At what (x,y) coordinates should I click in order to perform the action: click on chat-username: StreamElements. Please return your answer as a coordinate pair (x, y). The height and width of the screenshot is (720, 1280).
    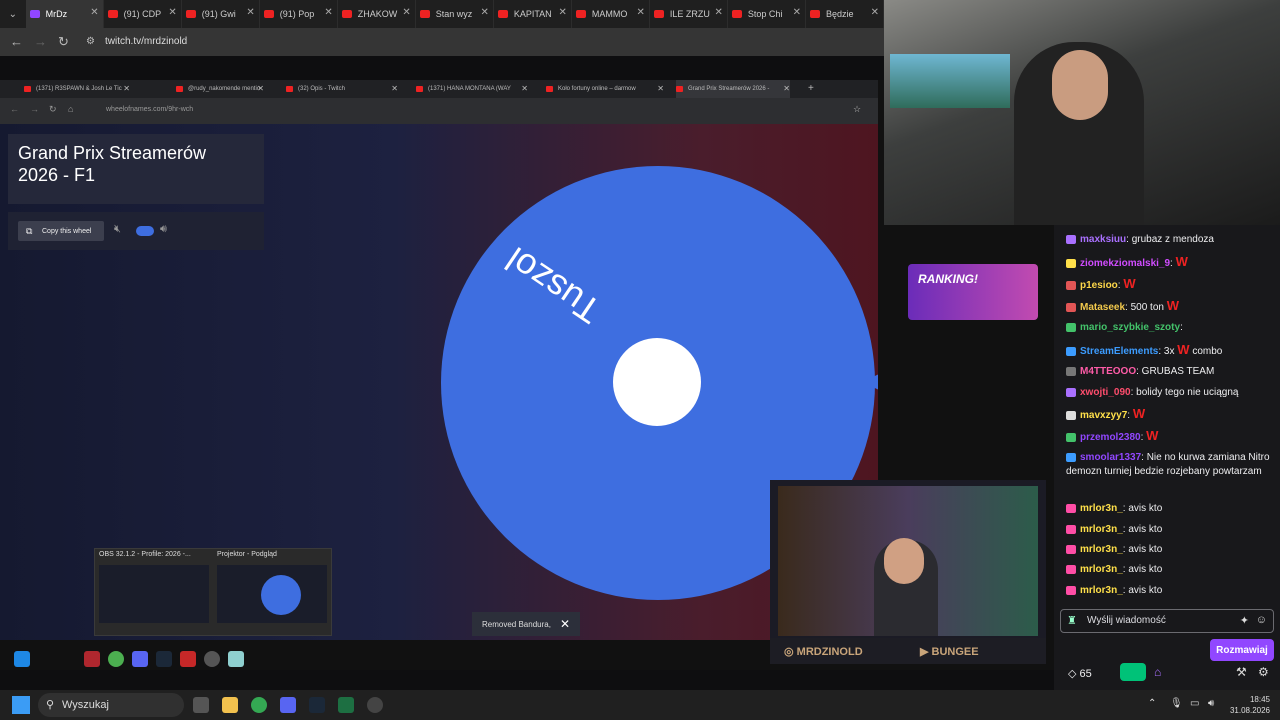
    Looking at the image, I should click on (1119, 351).